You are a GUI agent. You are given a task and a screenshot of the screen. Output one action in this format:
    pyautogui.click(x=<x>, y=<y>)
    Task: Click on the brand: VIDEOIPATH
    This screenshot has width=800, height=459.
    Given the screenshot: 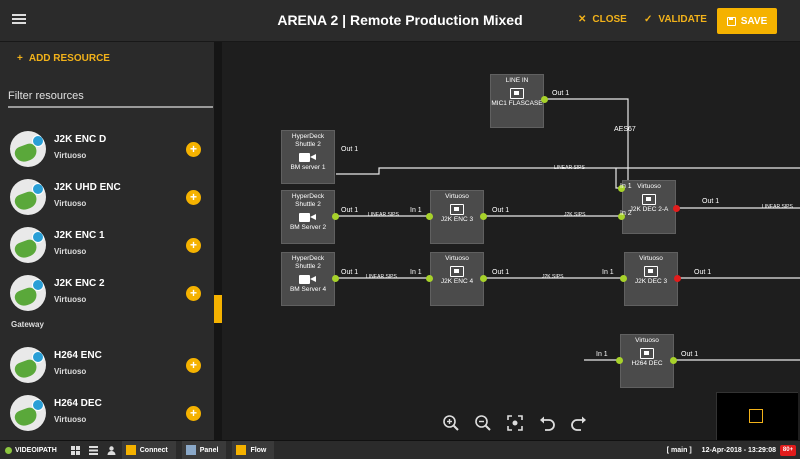 What is the action you would take?
    pyautogui.click(x=31, y=450)
    